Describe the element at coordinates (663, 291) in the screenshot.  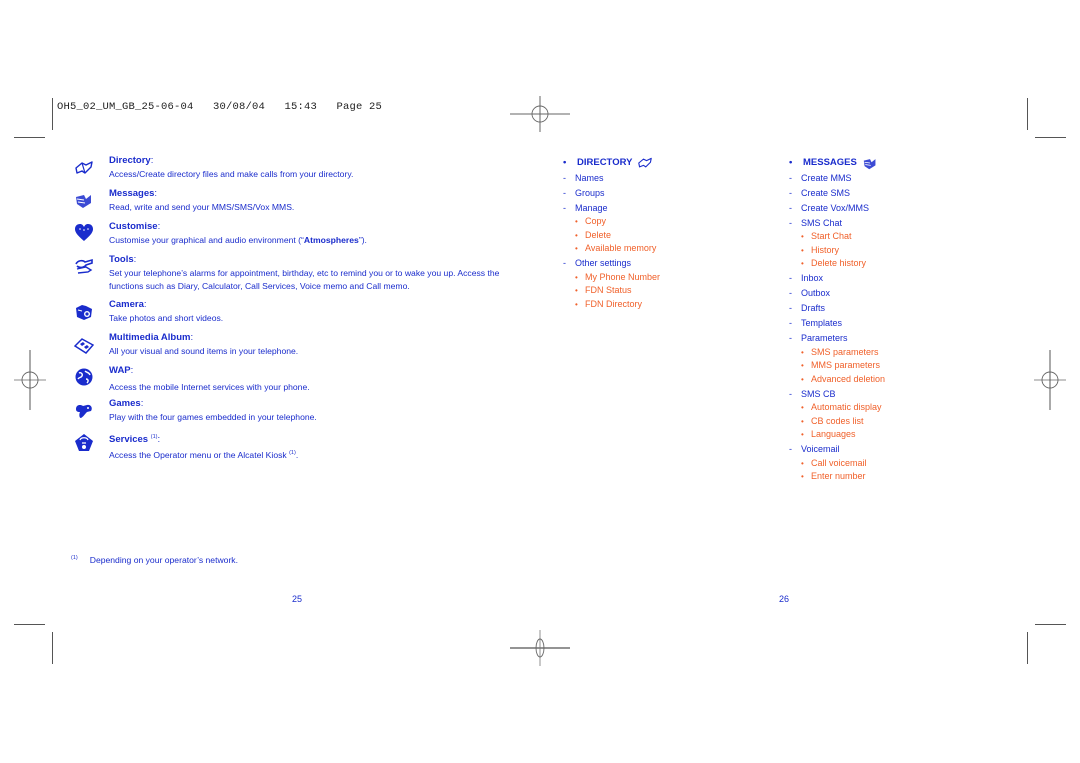
I see `submenu-item: FDN Status` at that location.